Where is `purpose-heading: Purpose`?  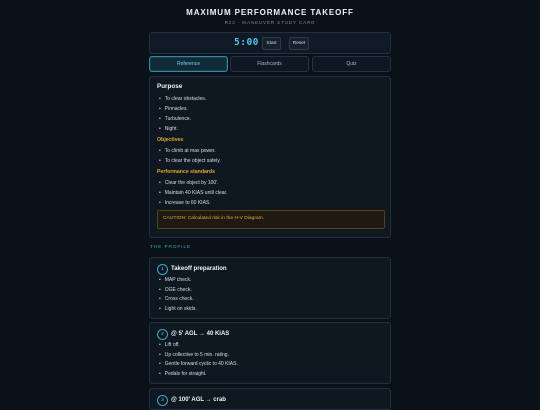 purpose-heading: Purpose is located at coordinates (170, 86).